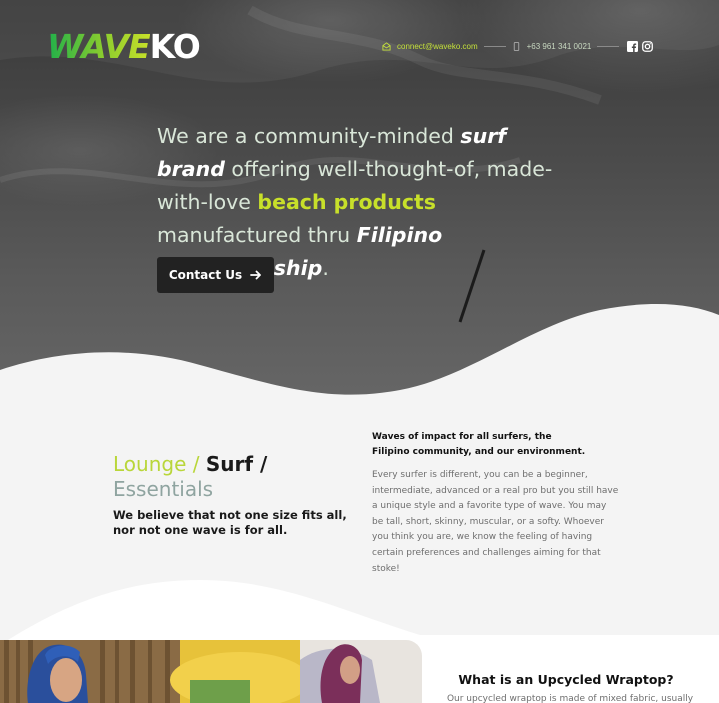  I want to click on facebook-icon, so click(633, 46).